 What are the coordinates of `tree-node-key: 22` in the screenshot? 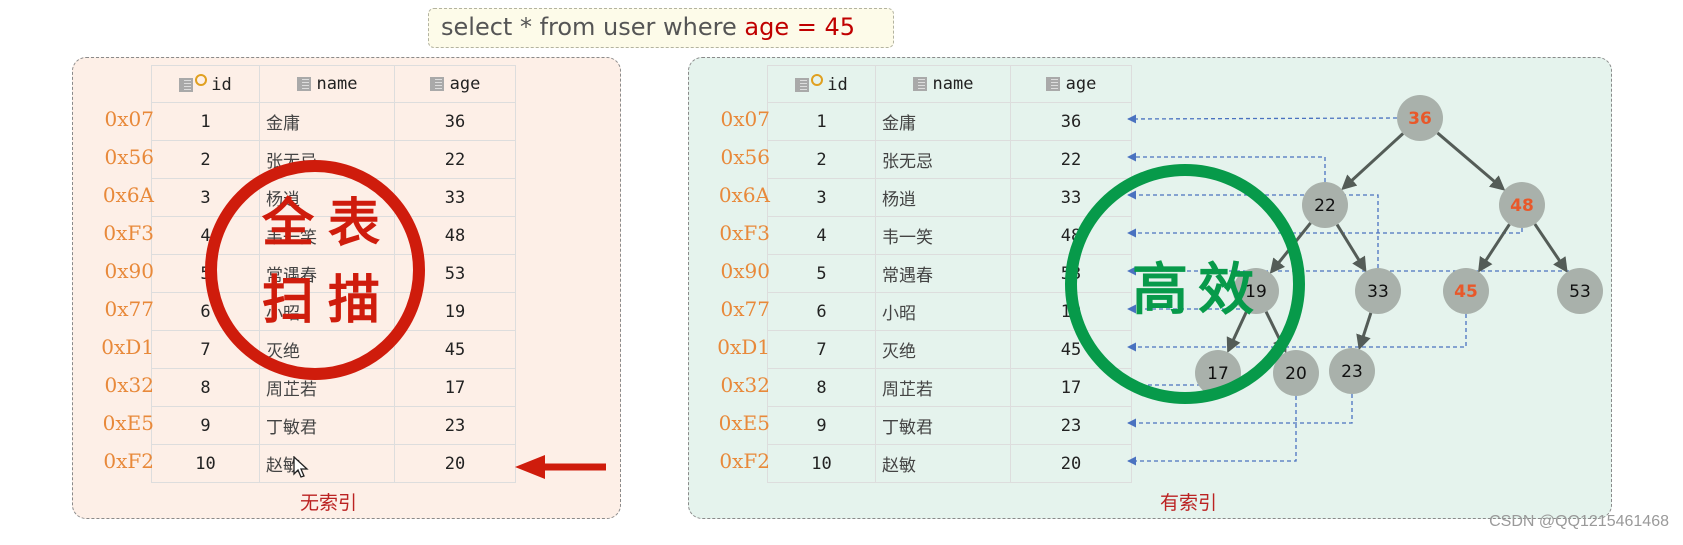 It's located at (1325, 206).